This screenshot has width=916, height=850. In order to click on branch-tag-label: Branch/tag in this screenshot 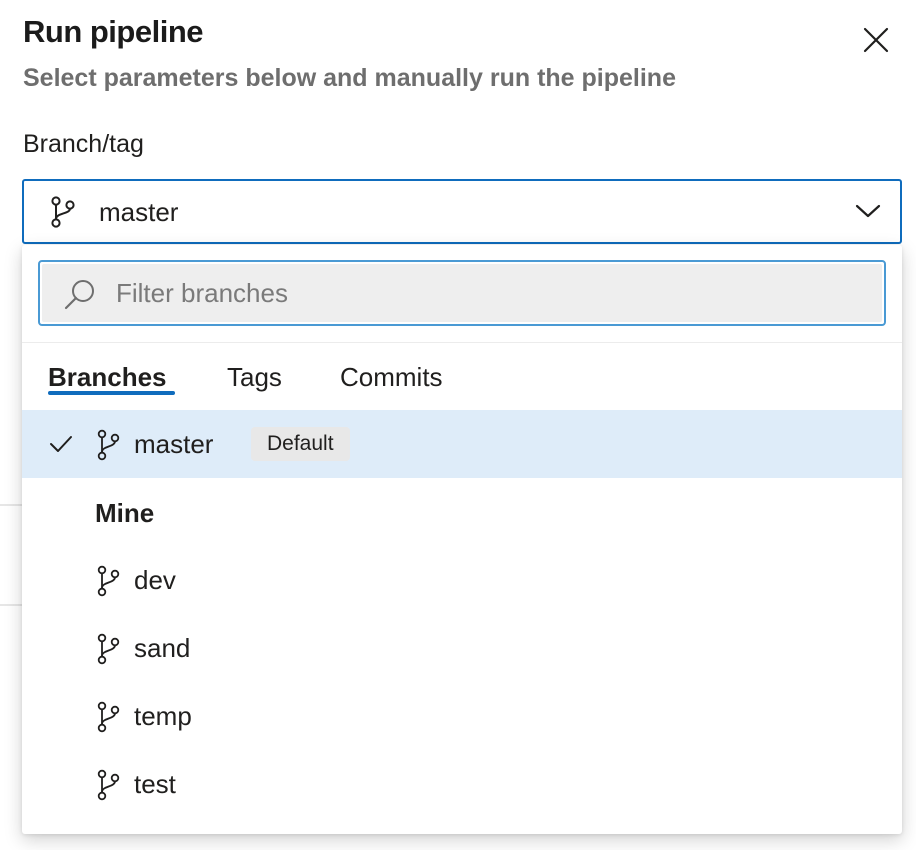, I will do `click(83, 144)`.